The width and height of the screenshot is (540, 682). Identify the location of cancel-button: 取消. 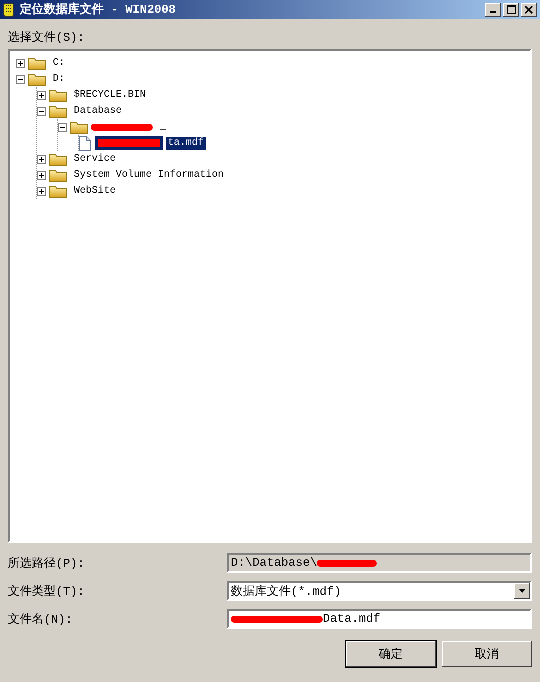
(487, 654).